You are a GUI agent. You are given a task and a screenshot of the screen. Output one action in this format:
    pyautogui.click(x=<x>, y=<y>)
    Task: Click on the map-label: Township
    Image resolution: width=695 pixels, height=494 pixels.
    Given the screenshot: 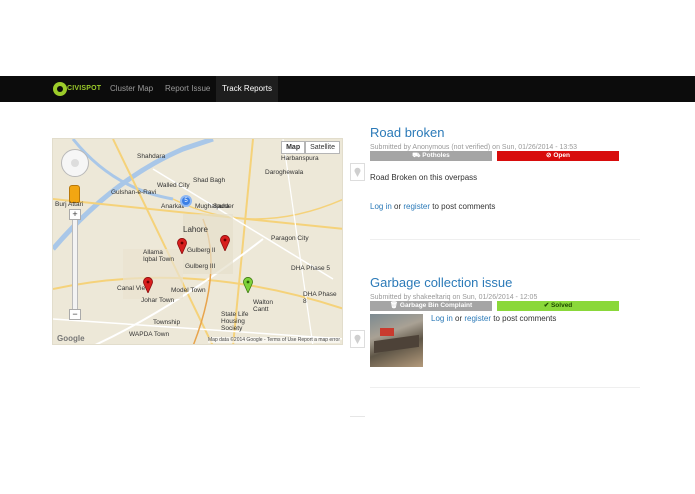 What is the action you would take?
    pyautogui.click(x=167, y=322)
    